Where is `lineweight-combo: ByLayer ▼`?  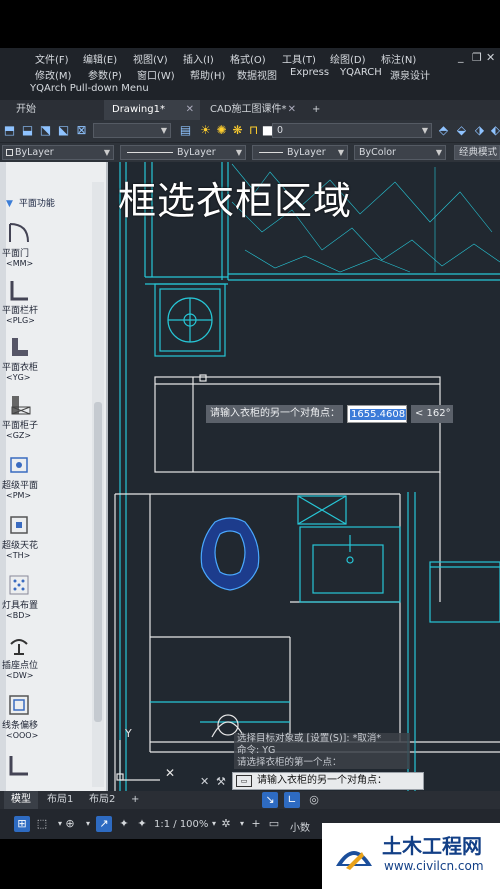 lineweight-combo: ByLayer ▼ is located at coordinates (300, 152).